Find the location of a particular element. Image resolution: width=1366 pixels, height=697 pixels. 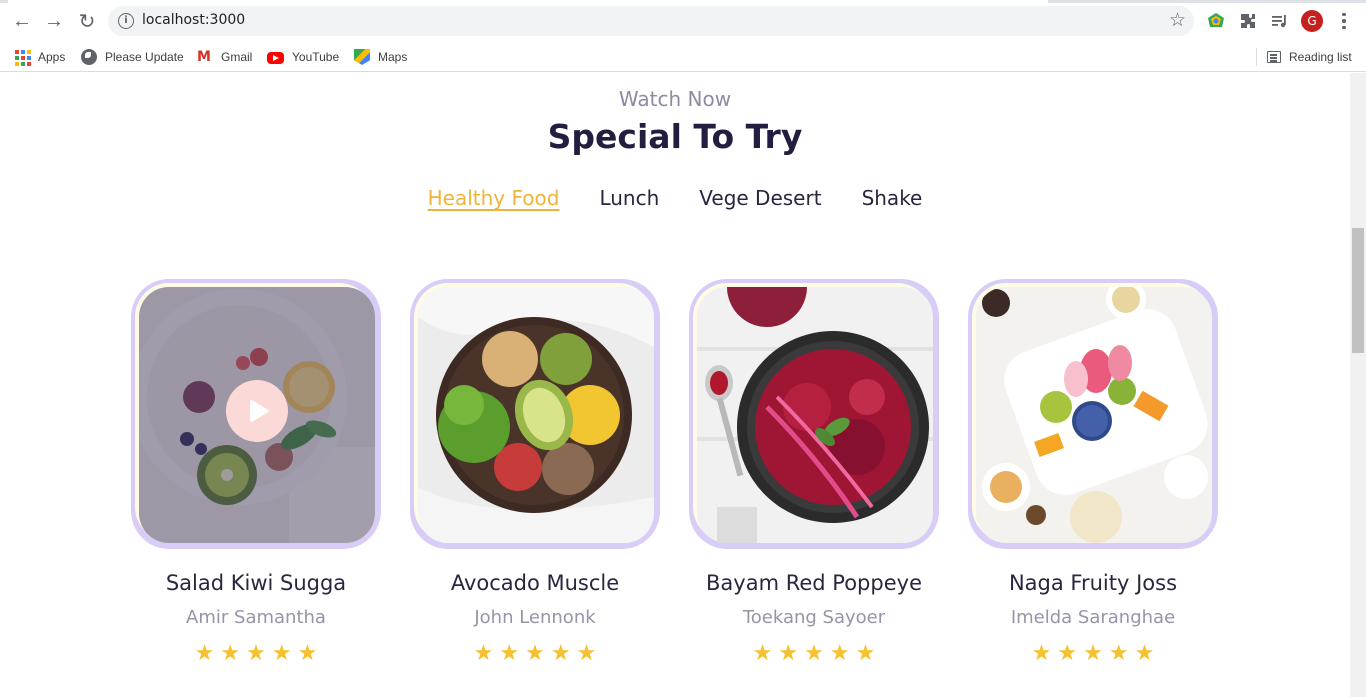

salad-kiwi-image is located at coordinates (257, 415).